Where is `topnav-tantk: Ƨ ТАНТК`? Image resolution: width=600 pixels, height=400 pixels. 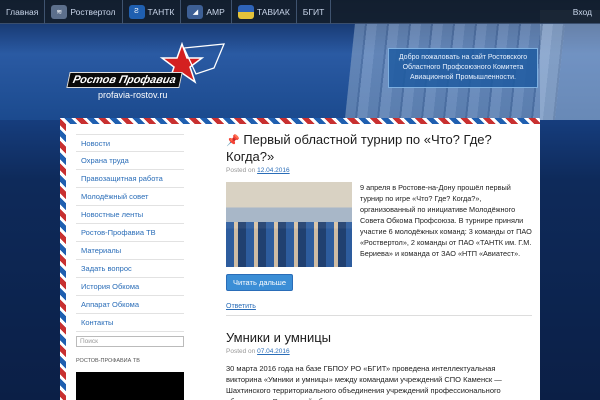 topnav-tantk: Ƨ ТАНТК is located at coordinates (152, 12).